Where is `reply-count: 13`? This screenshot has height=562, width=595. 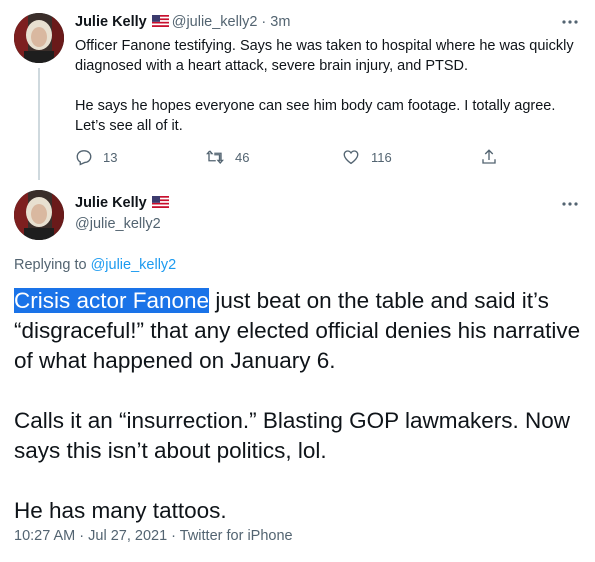
reply-count: 13 is located at coordinates (110, 157).